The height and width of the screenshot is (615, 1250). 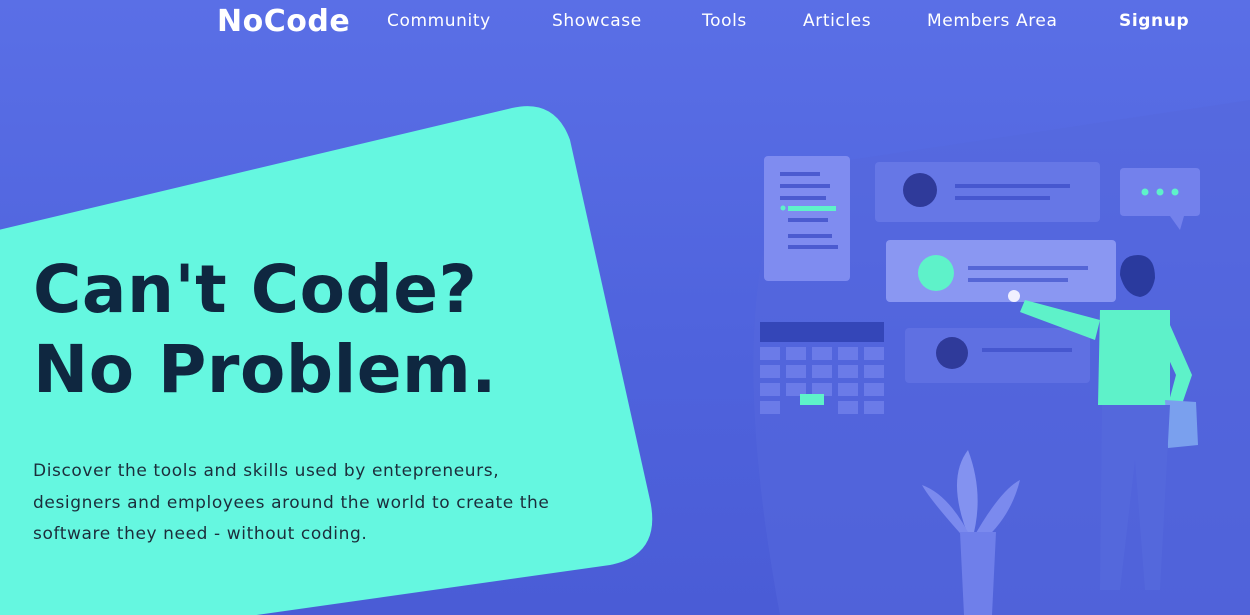 I want to click on hero-headline: Can't Code? No Problem., so click(x=265, y=330).